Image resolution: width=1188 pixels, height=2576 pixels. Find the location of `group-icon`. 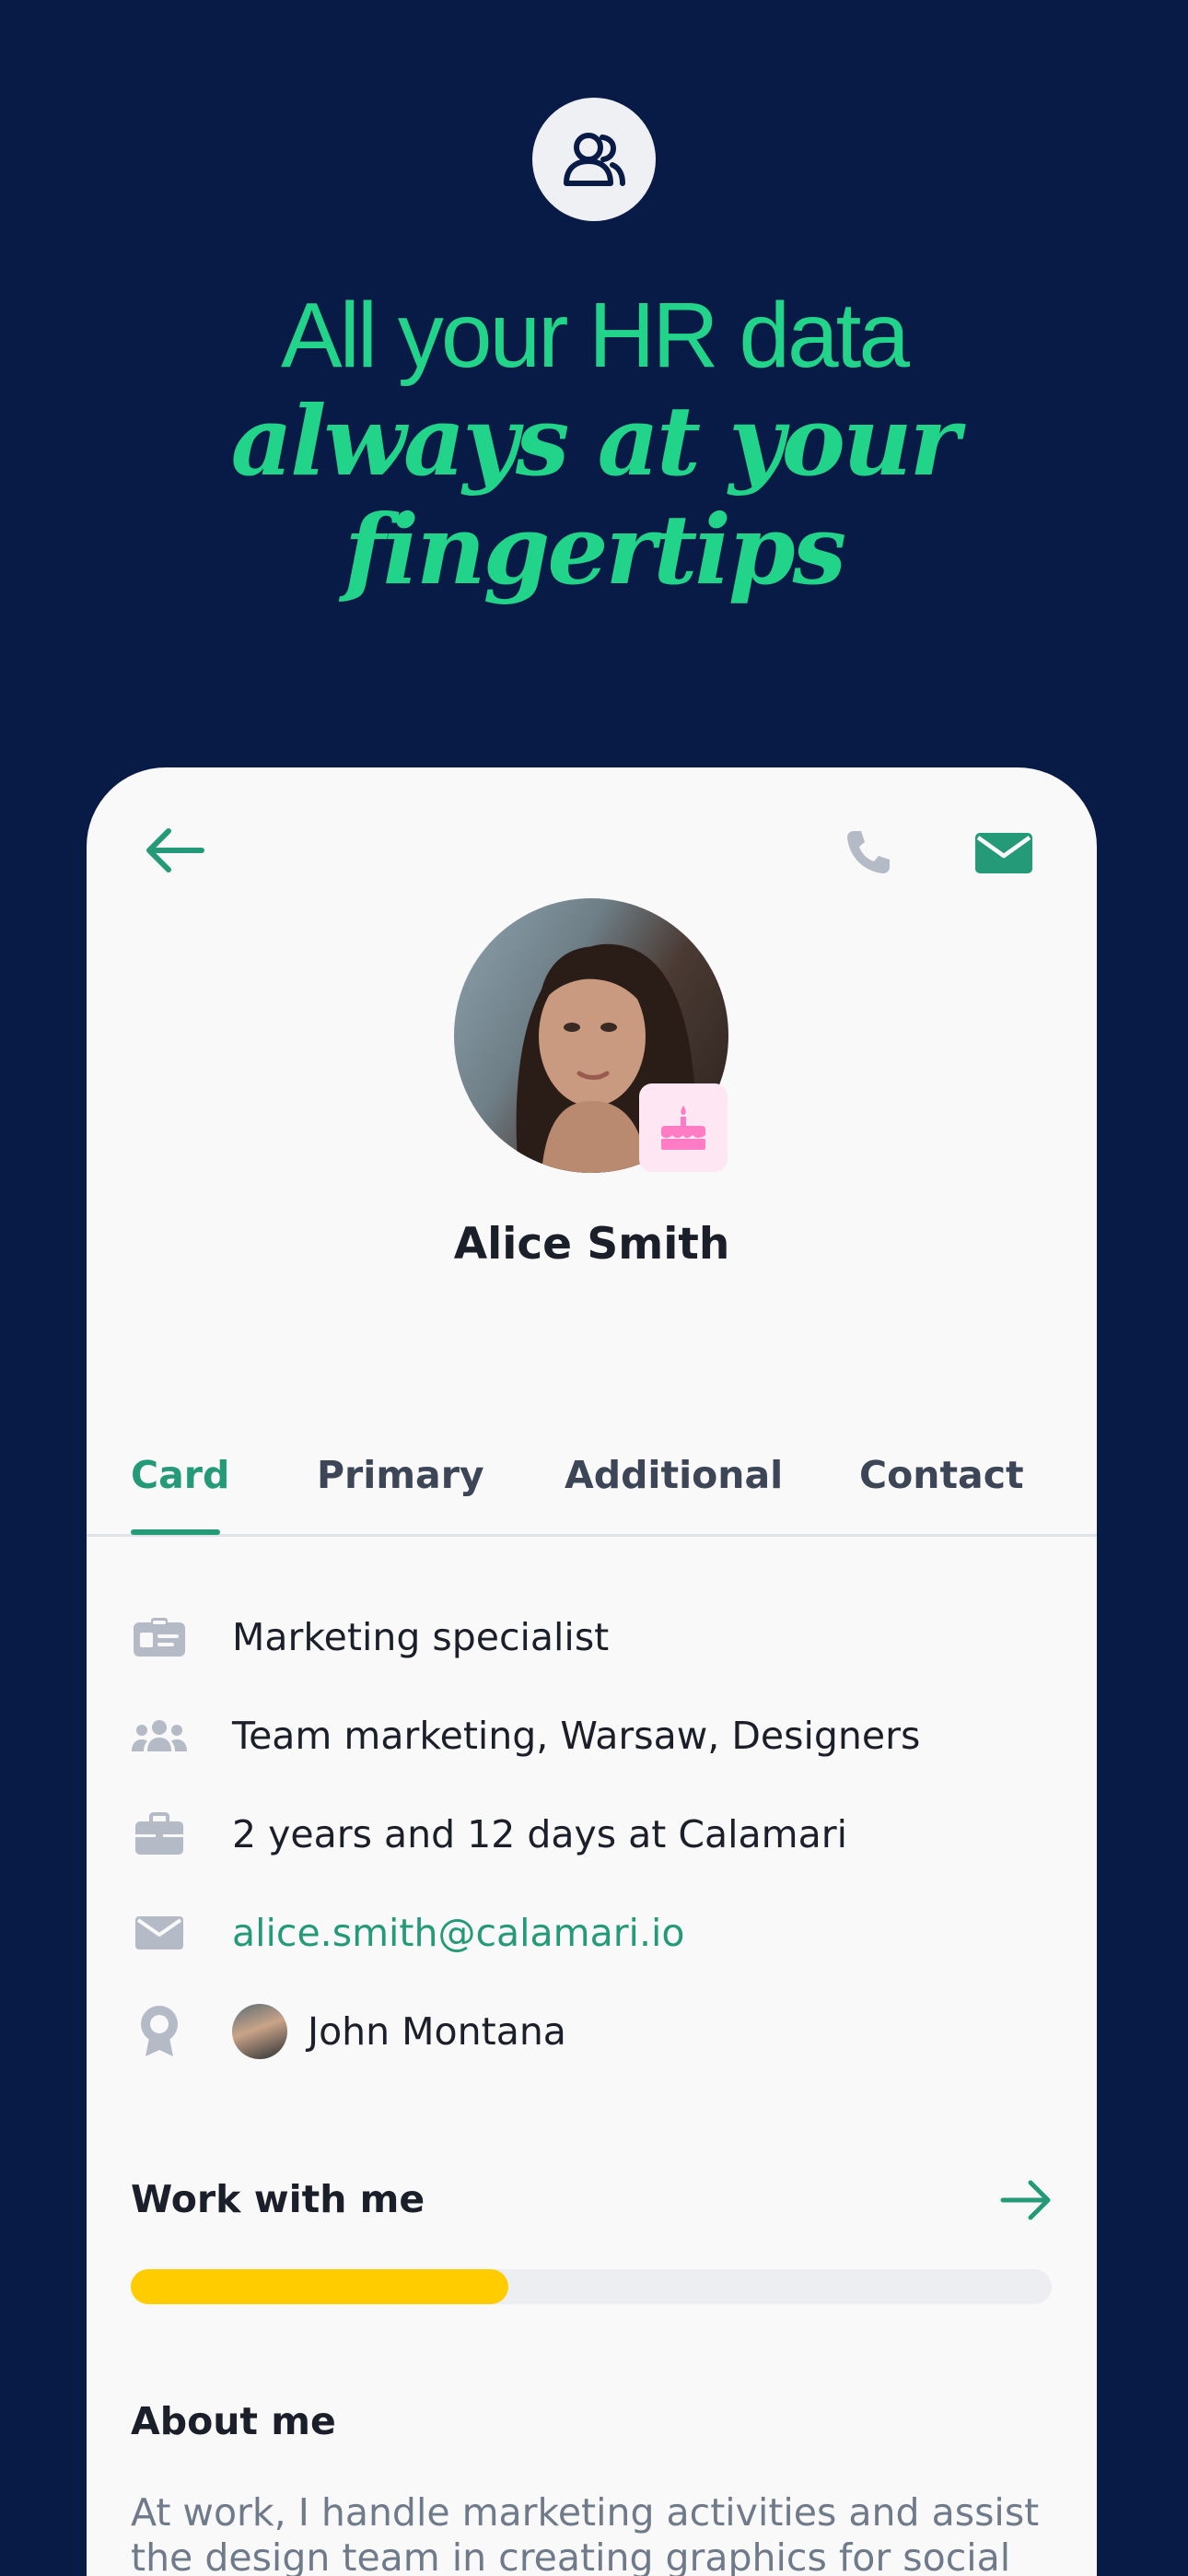

group-icon is located at coordinates (160, 1735).